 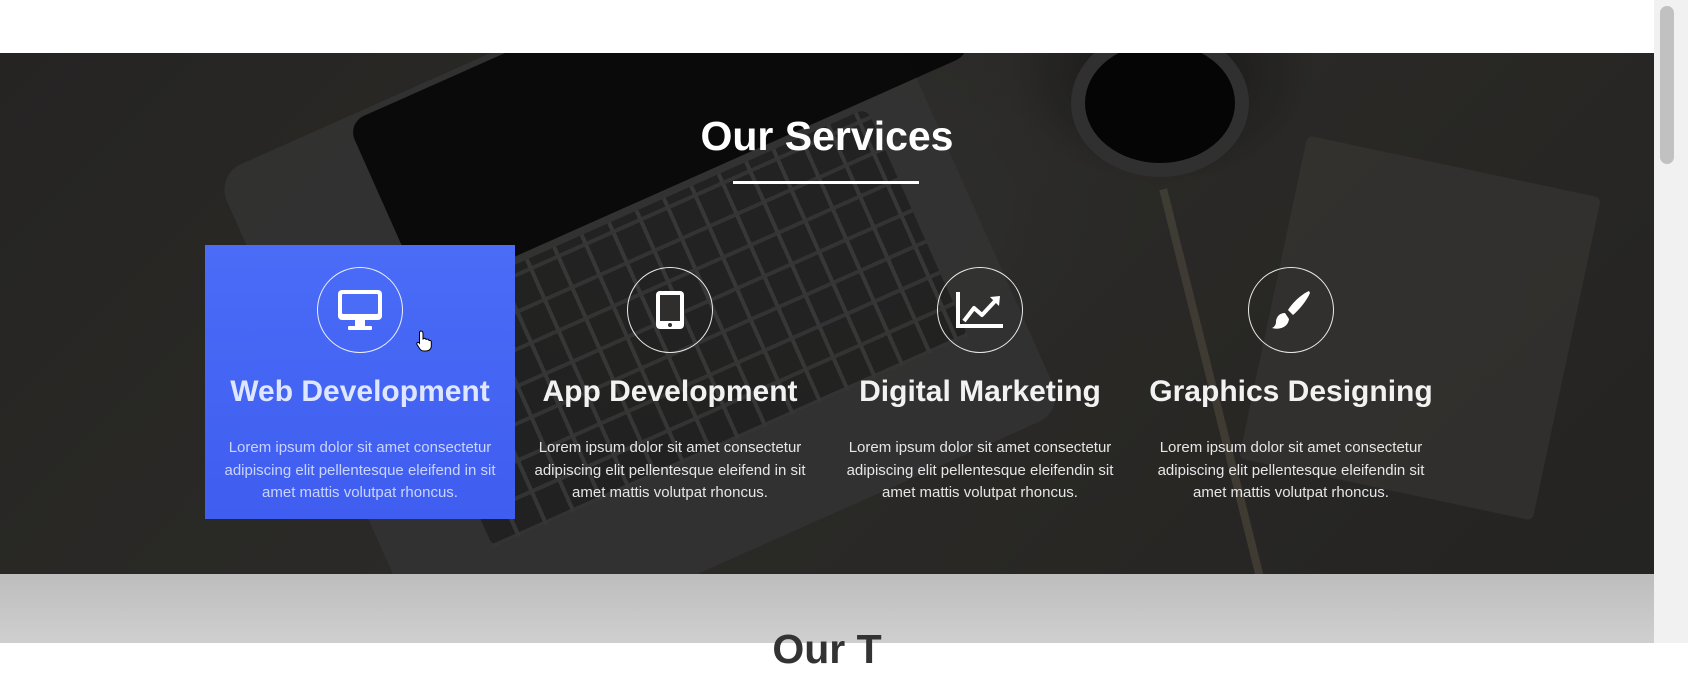 What do you see at coordinates (424, 341) in the screenshot?
I see `hand-pointer-icon` at bounding box center [424, 341].